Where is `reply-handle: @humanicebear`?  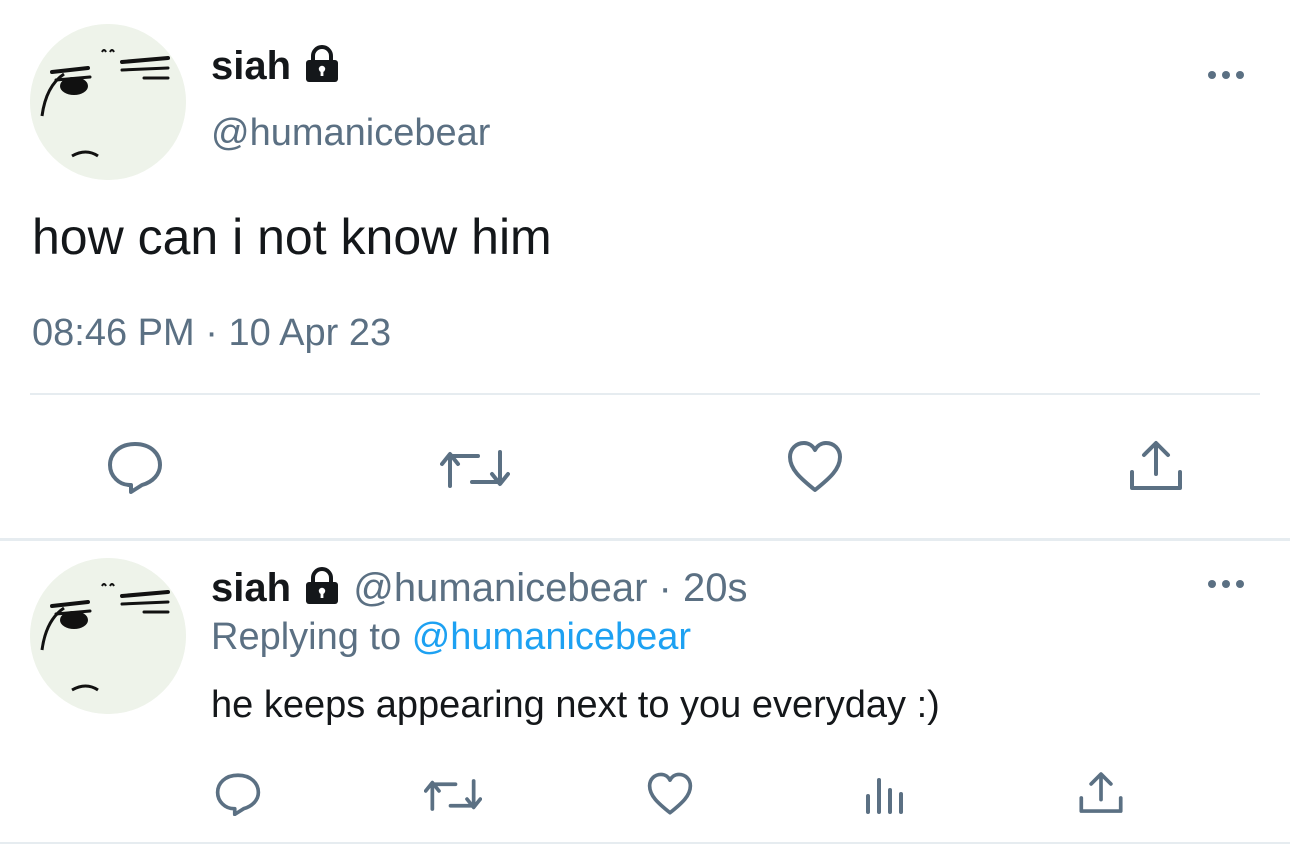 reply-handle: @humanicebear is located at coordinates (500, 588).